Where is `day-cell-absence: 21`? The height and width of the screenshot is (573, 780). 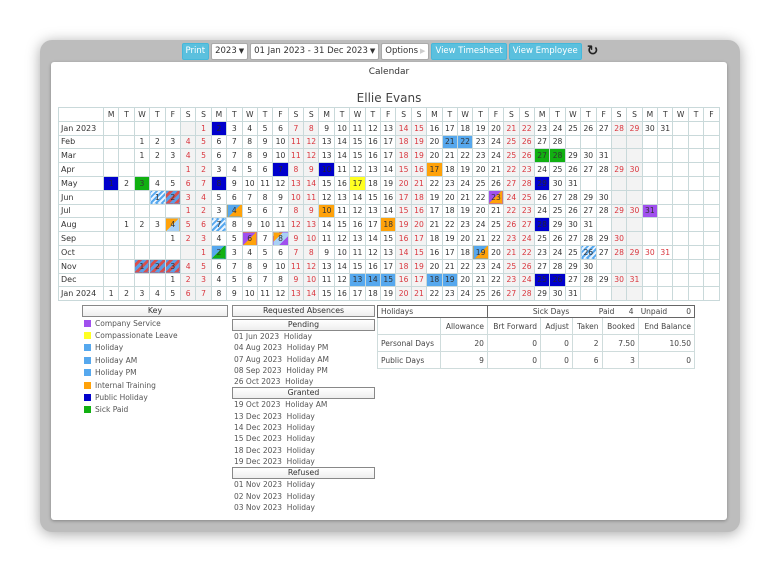 day-cell-absence: 21 is located at coordinates (449, 142).